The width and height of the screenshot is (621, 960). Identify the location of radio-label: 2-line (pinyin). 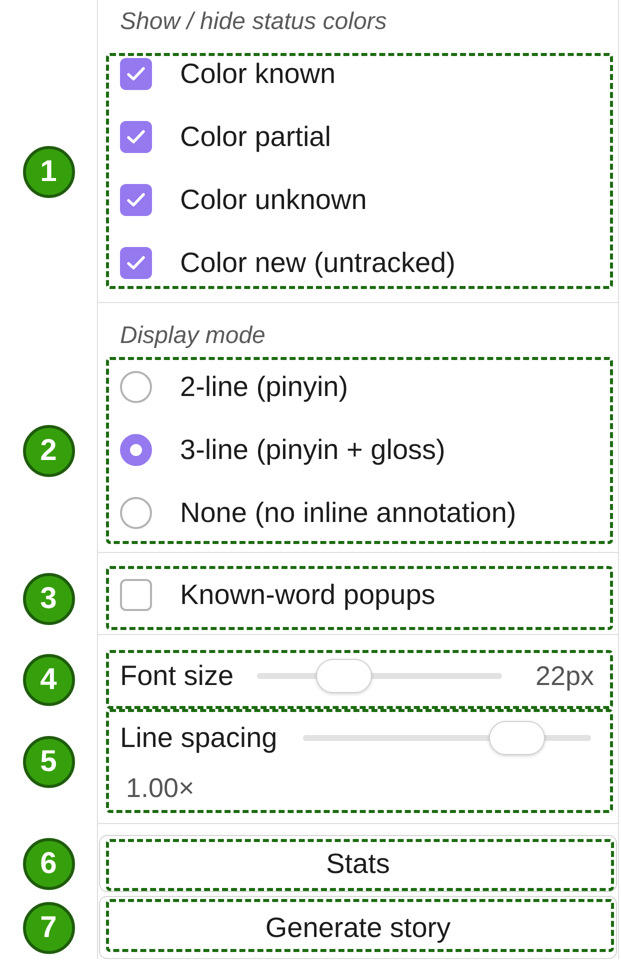
(264, 387).